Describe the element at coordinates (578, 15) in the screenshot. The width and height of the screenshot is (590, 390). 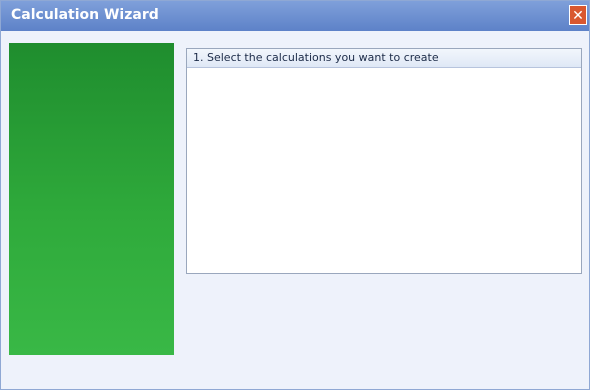
I see `close-button: ✕` at that location.